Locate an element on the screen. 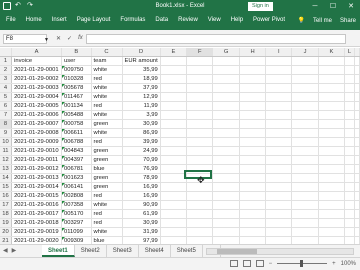  row-header: 16 is located at coordinates (6, 196).